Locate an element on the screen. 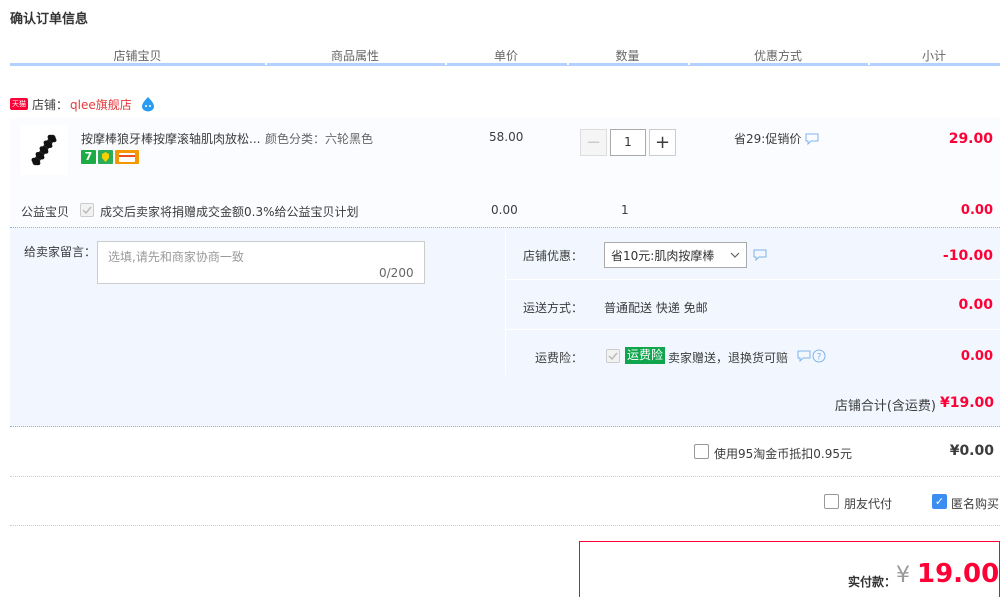 This screenshot has width=1006, height=597. message-placeholder: 选填,请先和商家协商一致 is located at coordinates (176, 257).